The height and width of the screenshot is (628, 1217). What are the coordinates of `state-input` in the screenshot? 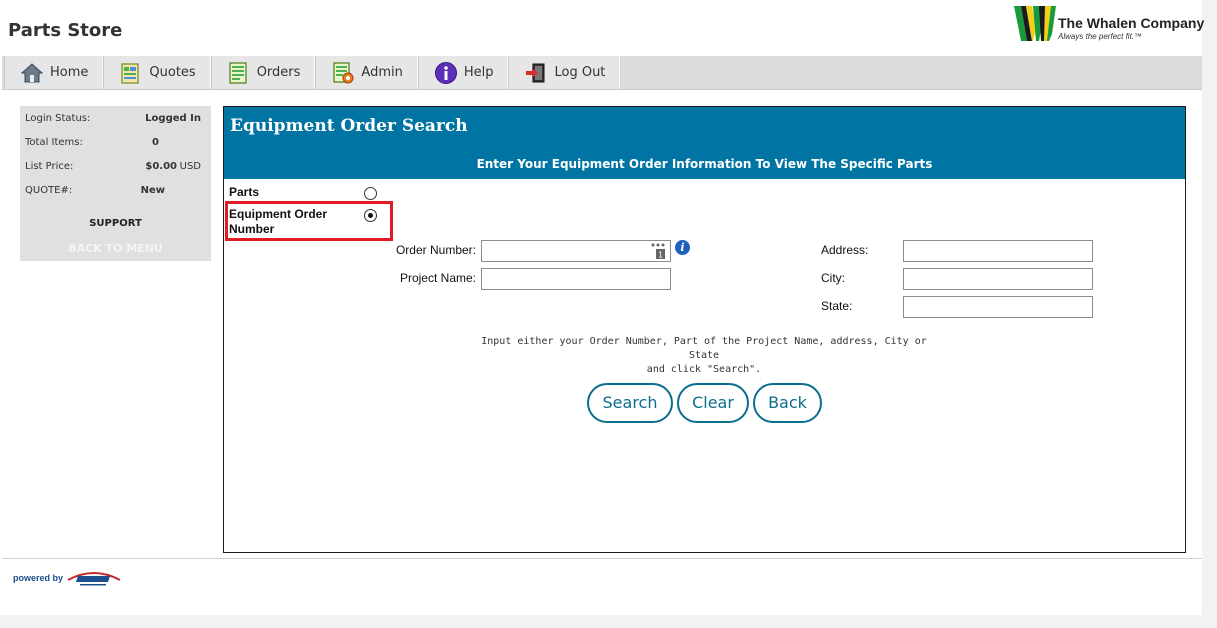 It's located at (998, 307).